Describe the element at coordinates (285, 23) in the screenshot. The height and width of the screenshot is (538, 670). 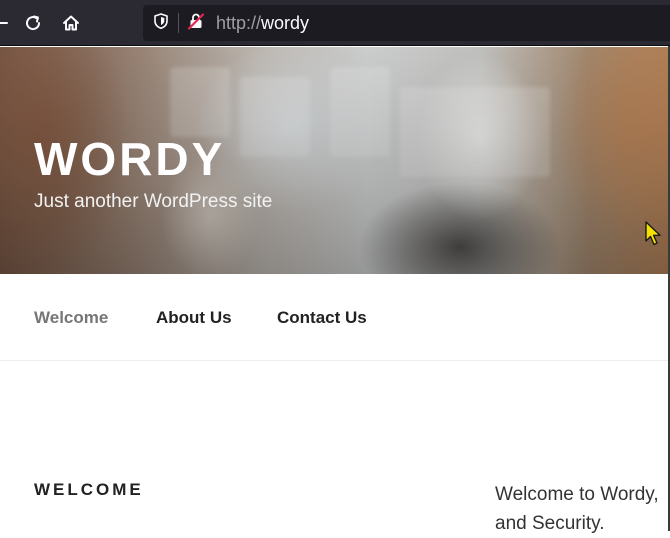
I see `url-host: wordy` at that location.